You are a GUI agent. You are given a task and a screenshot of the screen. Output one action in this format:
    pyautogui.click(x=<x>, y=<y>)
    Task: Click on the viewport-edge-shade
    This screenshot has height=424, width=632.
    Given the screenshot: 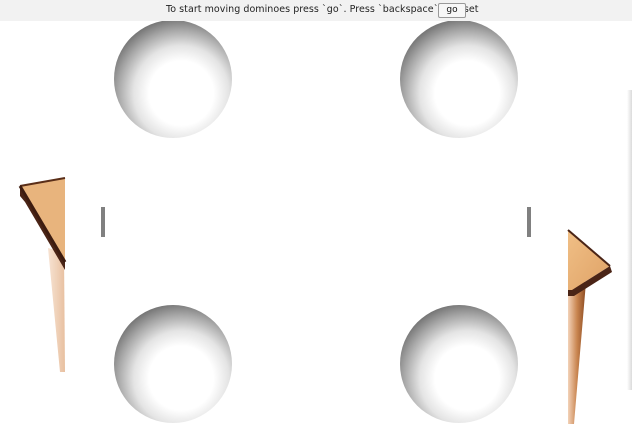 What is the action you would take?
    pyautogui.click(x=629, y=240)
    